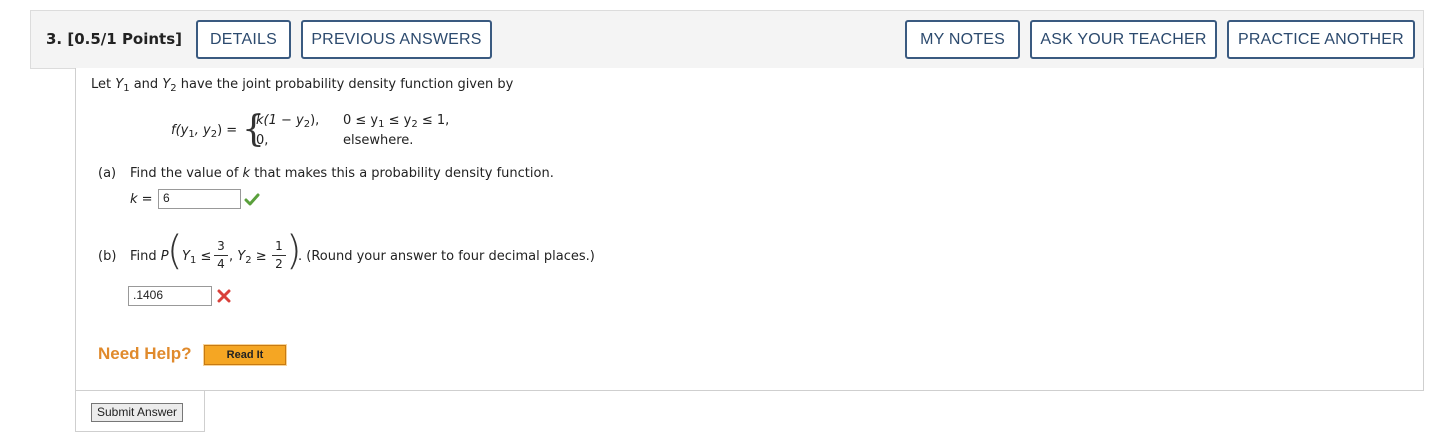  What do you see at coordinates (279, 246) in the screenshot?
I see `frac2-numerator: 1` at bounding box center [279, 246].